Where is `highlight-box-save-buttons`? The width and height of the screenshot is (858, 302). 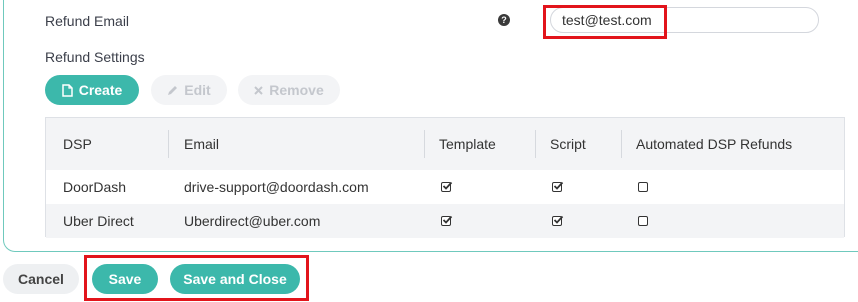 highlight-box-save-buttons is located at coordinates (196, 278).